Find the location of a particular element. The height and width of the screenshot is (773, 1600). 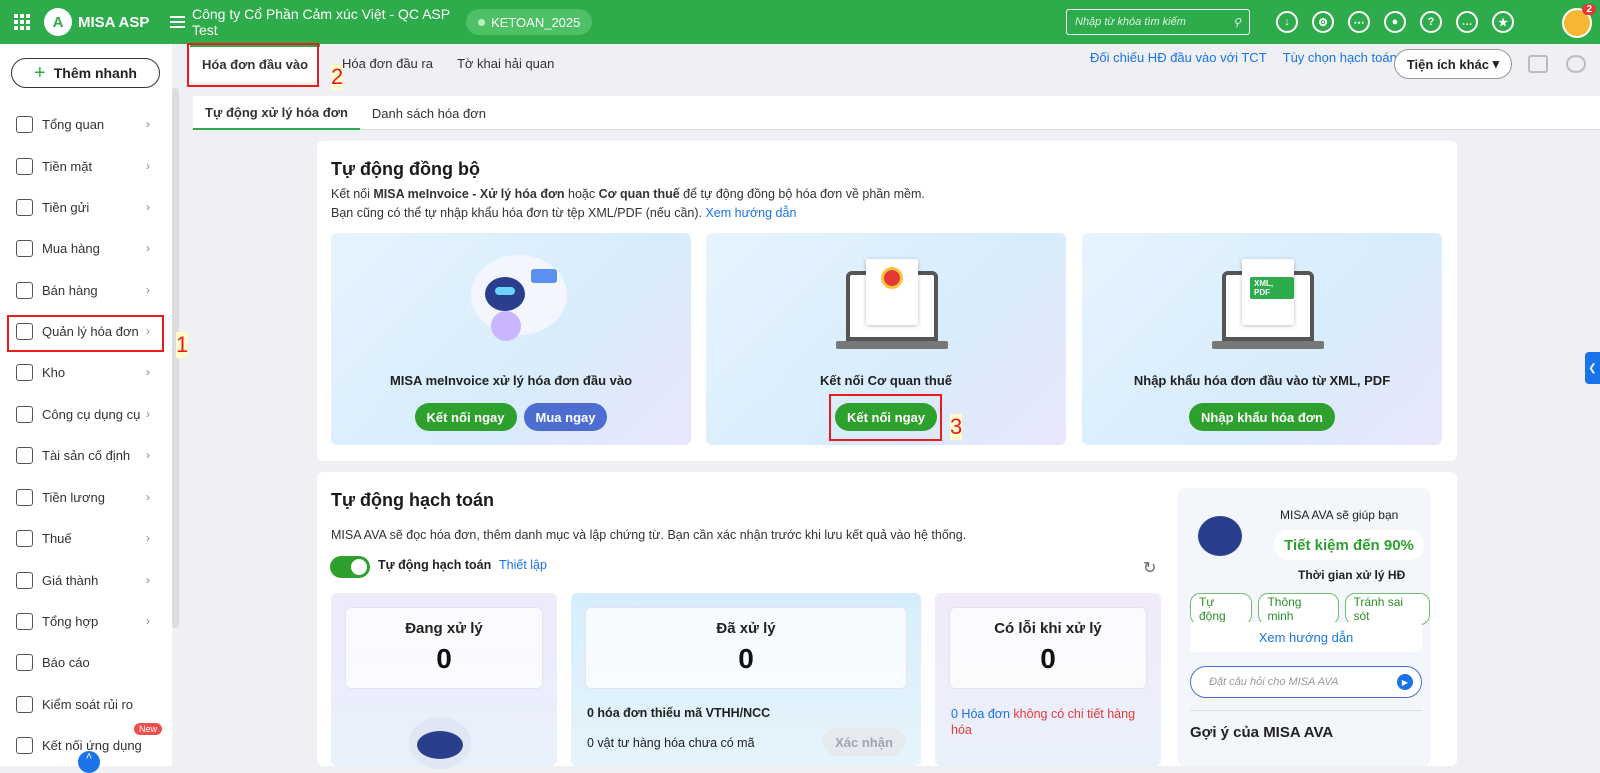

list-view-icon is located at coordinates (1538, 64).